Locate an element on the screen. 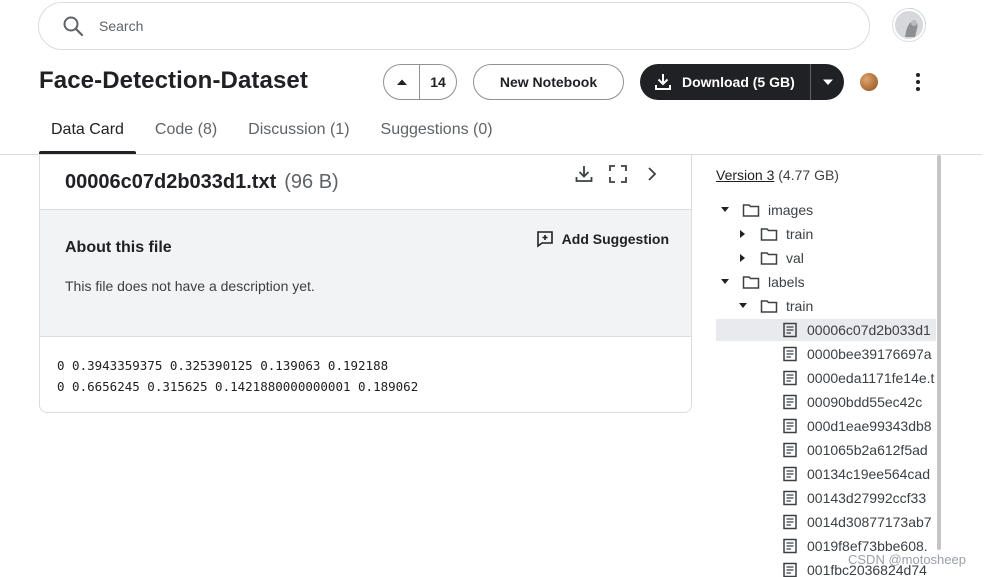 The width and height of the screenshot is (991, 577). caret-up-icon is located at coordinates (401, 82).